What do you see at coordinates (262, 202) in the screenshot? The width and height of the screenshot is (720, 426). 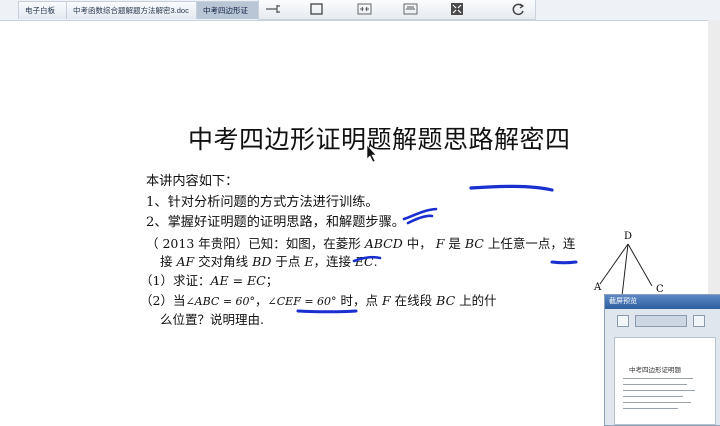 I see `point-1: 1、针对分析问题的方式方法进行训练。` at bounding box center [262, 202].